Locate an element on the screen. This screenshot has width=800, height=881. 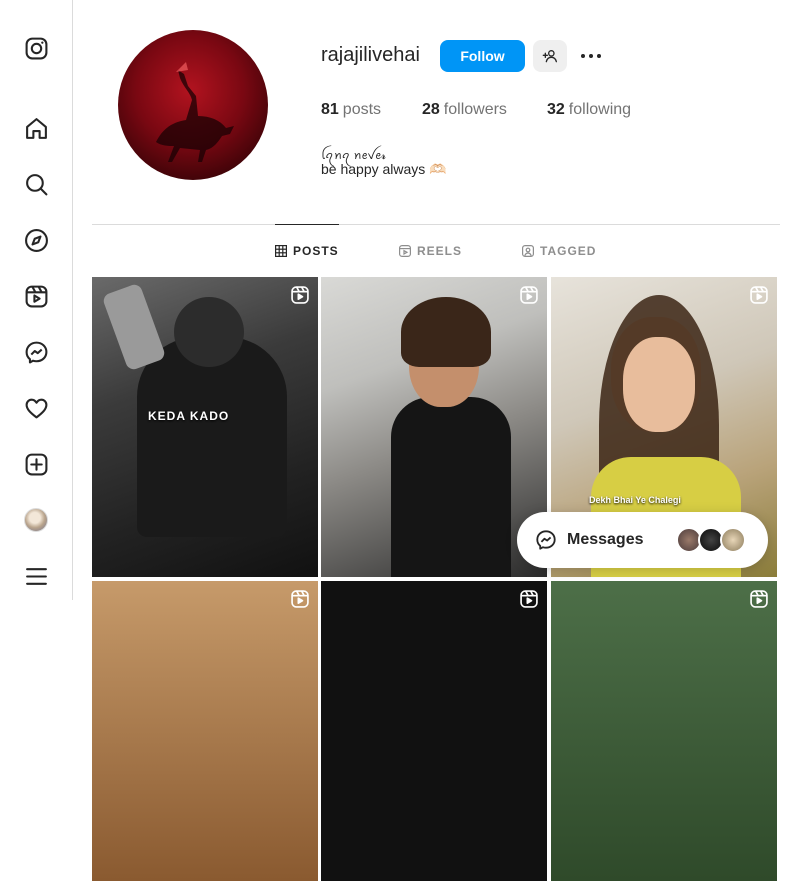
tagged-icon is located at coordinates (528, 251).